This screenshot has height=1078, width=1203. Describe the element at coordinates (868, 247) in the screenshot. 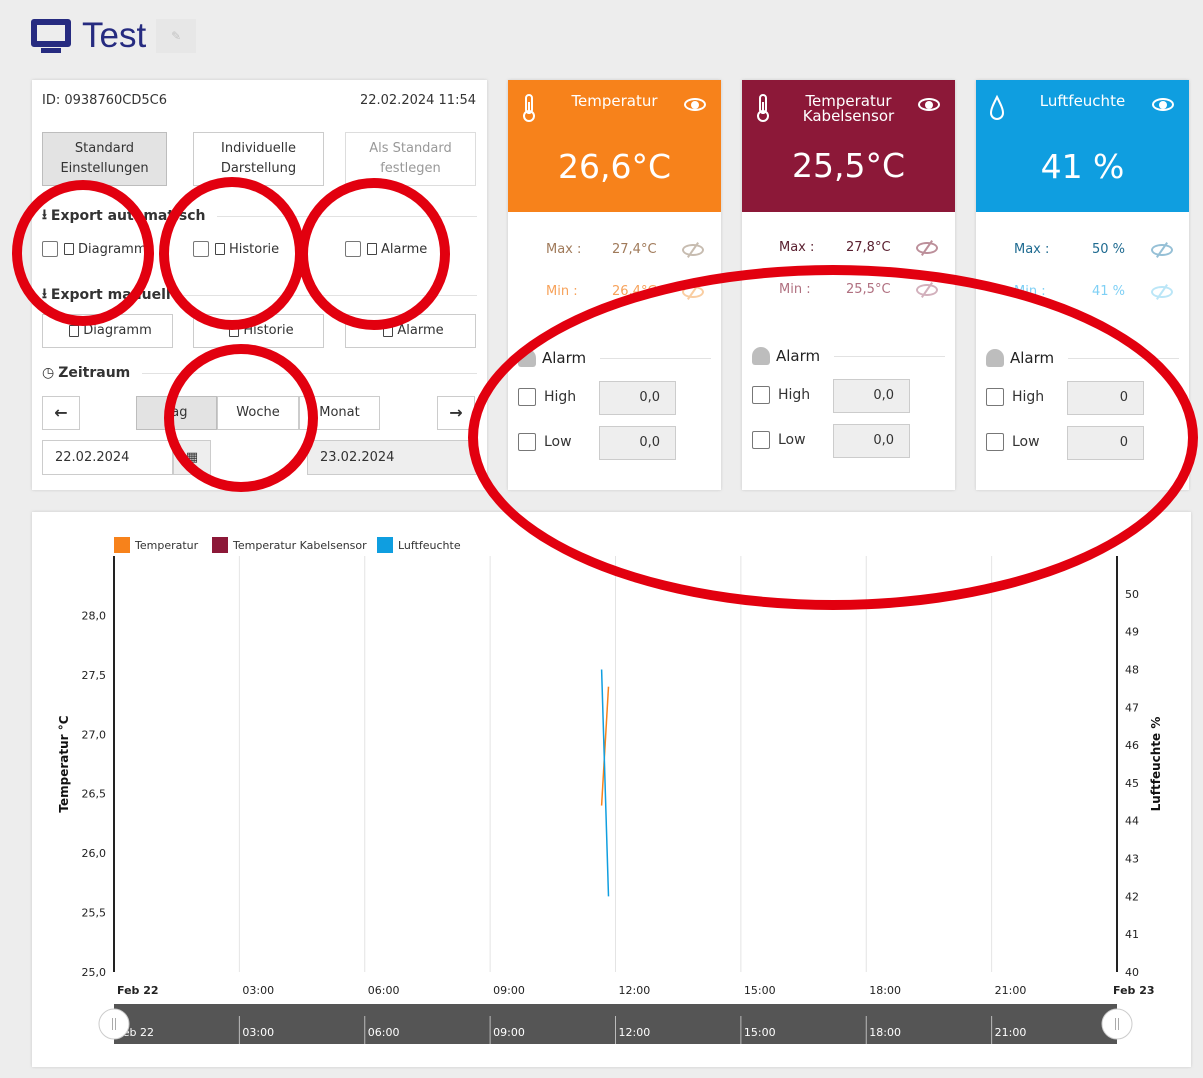

I see `max-value: 27,8°C` at that location.